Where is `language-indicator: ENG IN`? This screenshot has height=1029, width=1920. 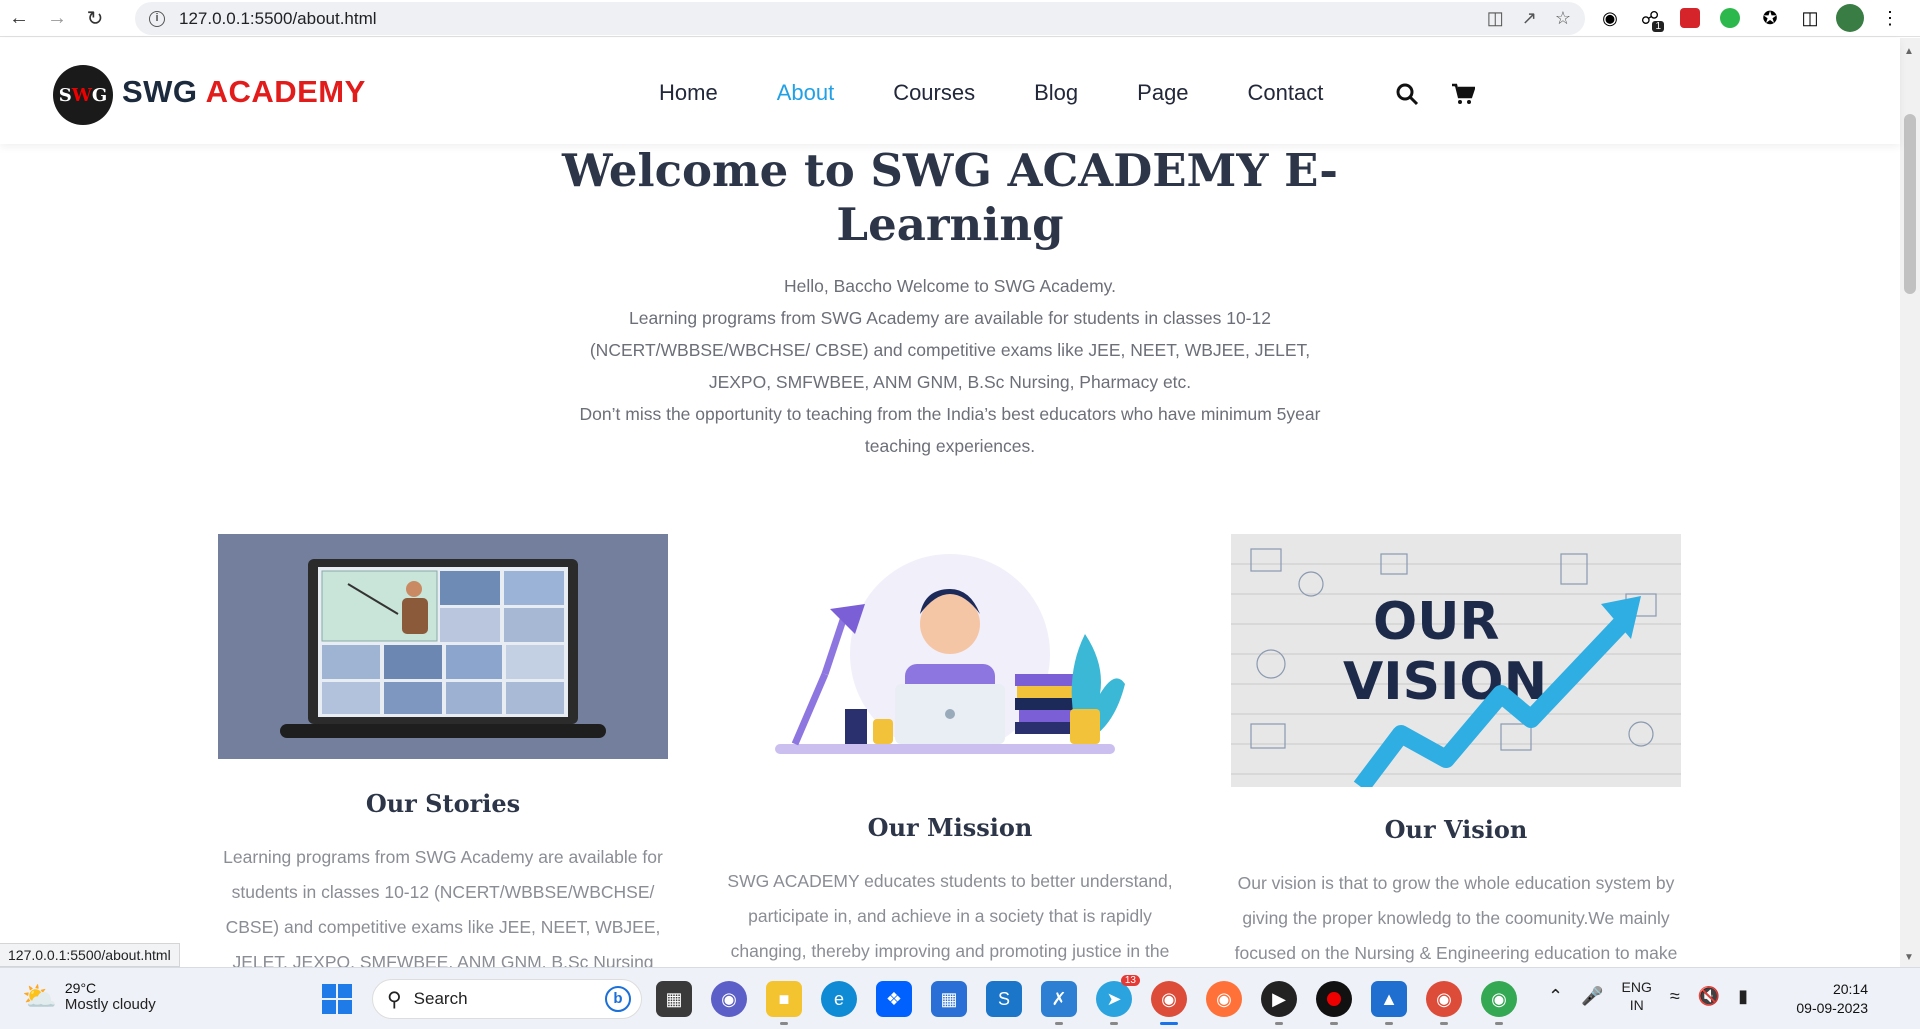
language-indicator: ENG IN is located at coordinates (1637, 996).